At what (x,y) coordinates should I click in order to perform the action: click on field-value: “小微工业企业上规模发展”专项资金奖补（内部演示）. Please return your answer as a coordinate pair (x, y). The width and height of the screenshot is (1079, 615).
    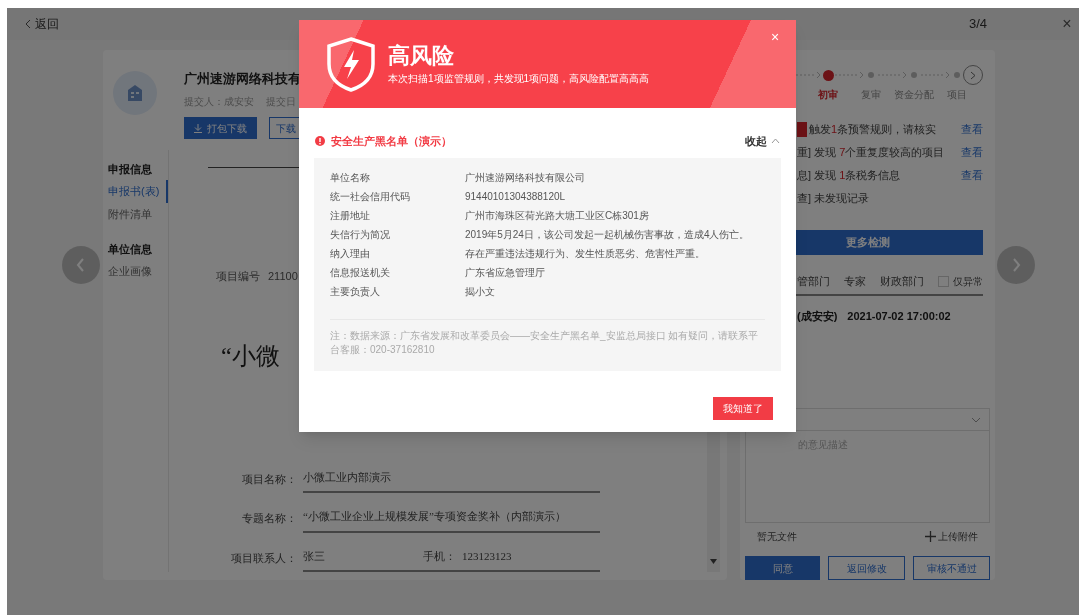
    Looking at the image, I should click on (434, 516).